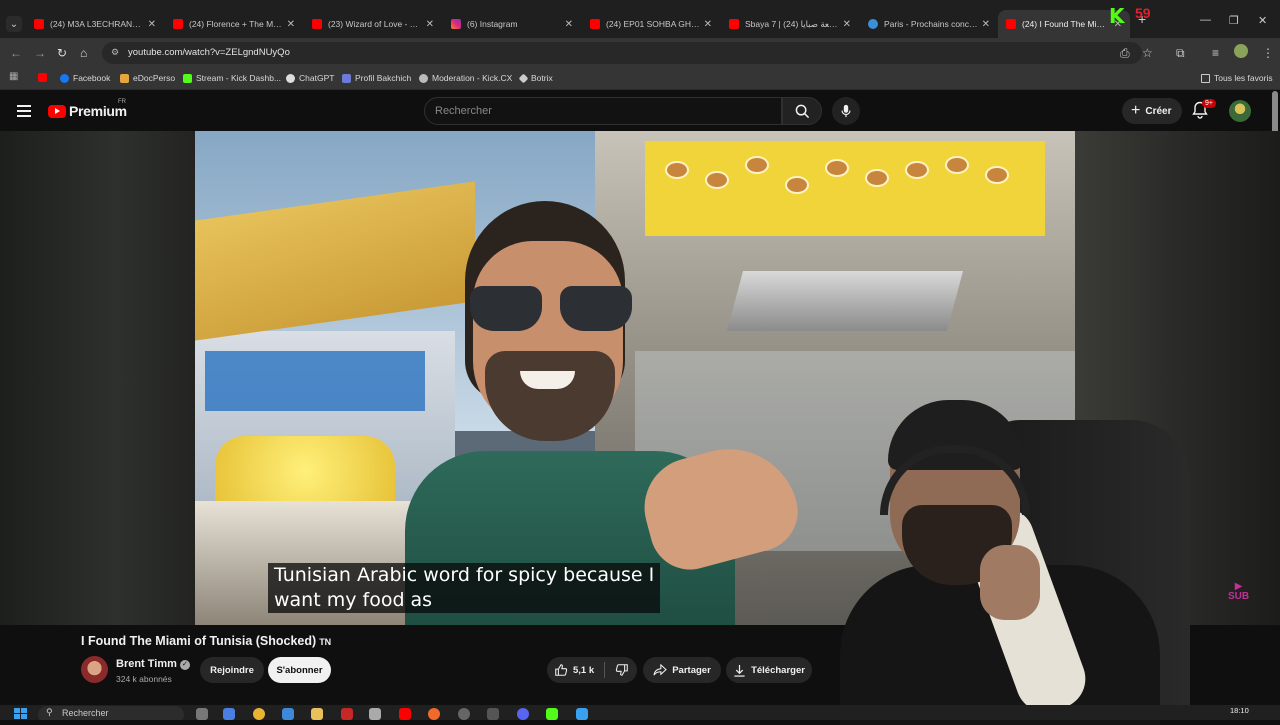 This screenshot has width=1280, height=725. I want to click on tab-label: (23) Wizard of Love - You, so click(375, 24).